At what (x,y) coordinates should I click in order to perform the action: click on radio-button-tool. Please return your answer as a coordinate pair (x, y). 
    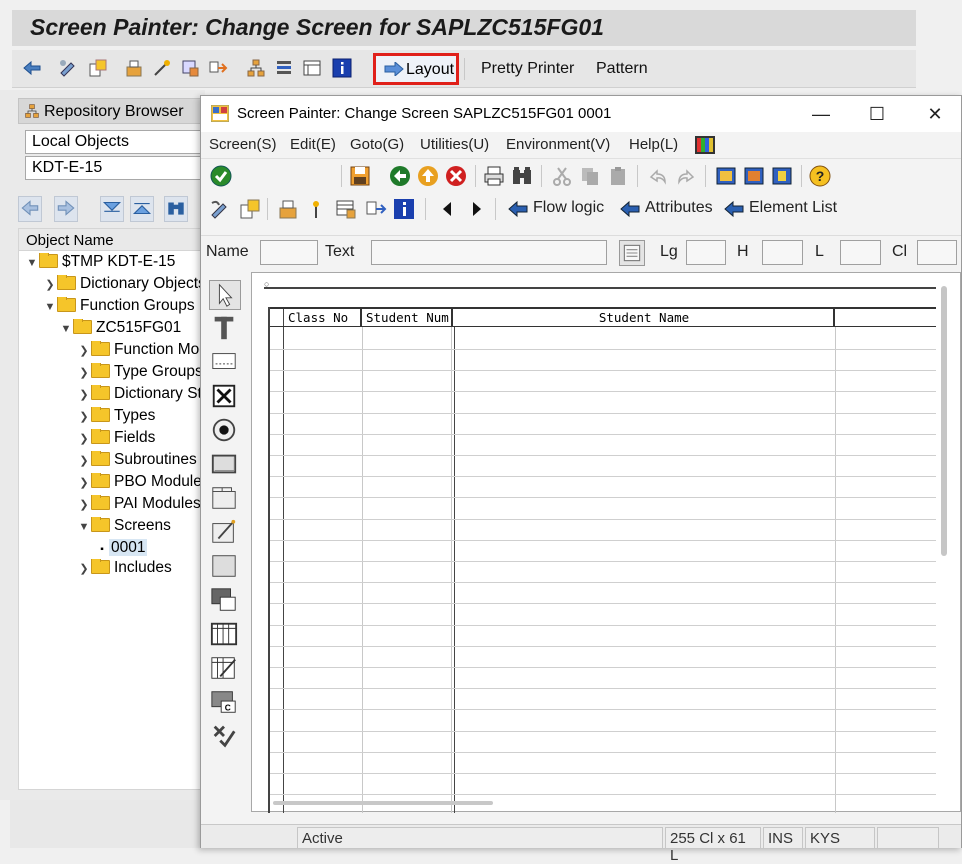
    Looking at the image, I should click on (225, 431).